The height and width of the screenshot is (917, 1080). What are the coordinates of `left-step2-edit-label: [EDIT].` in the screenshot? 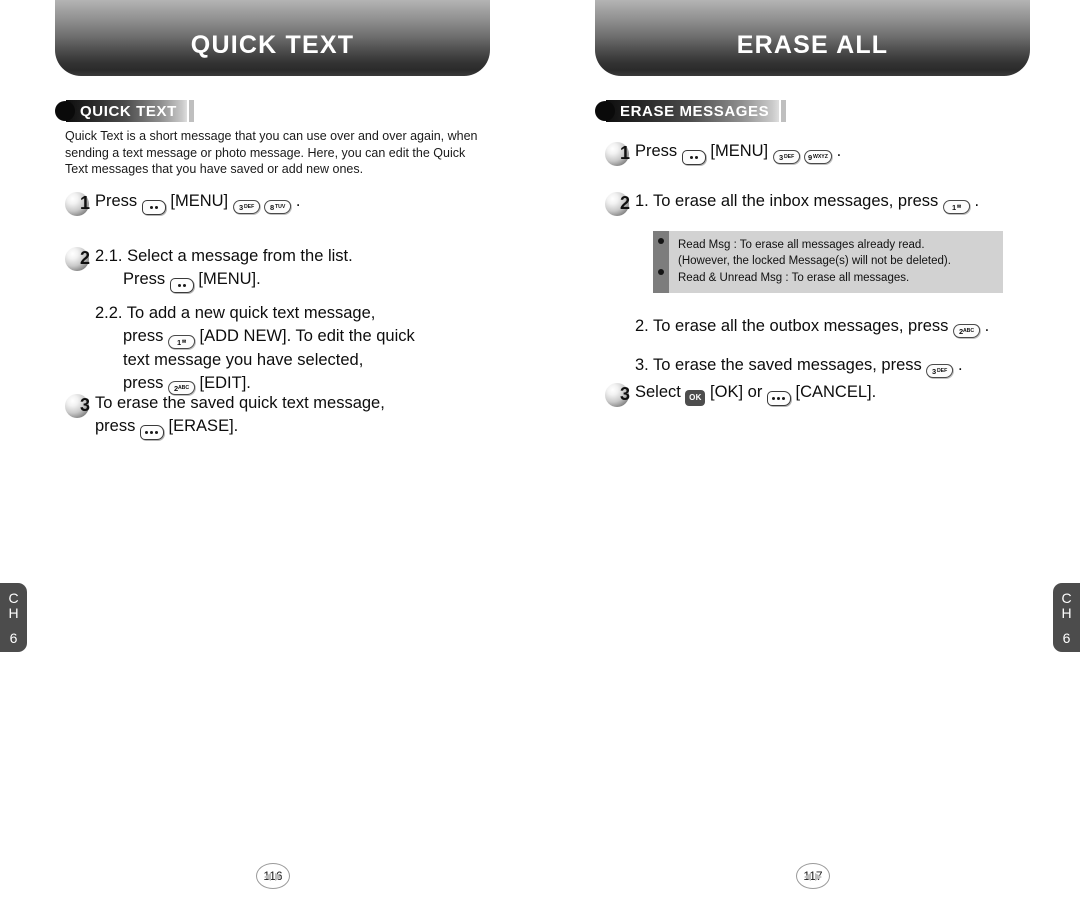 It's located at (225, 382).